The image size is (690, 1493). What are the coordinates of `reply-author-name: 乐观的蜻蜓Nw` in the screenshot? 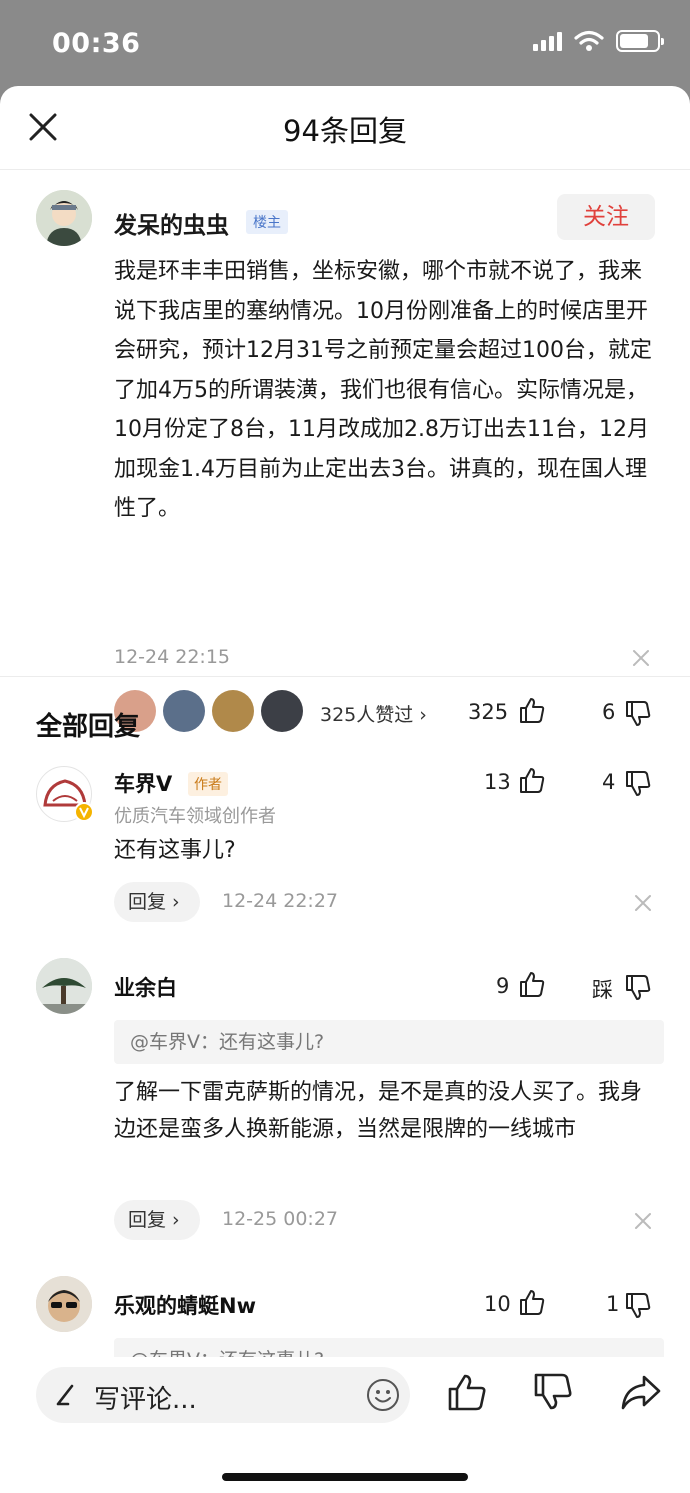 It's located at (185, 1305).